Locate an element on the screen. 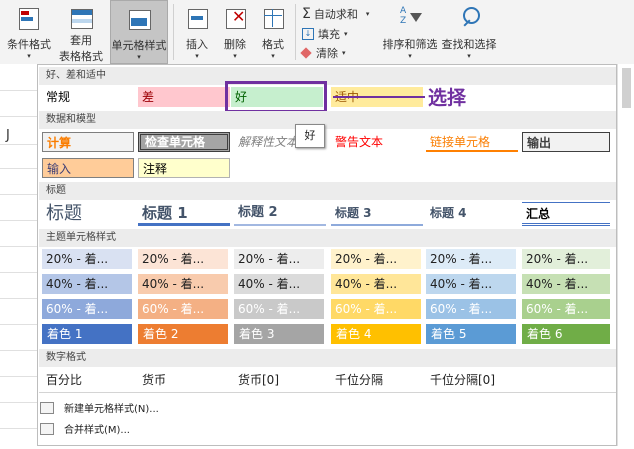 The height and width of the screenshot is (449, 634). style-warning: 警告文本 is located at coordinates (377, 142).